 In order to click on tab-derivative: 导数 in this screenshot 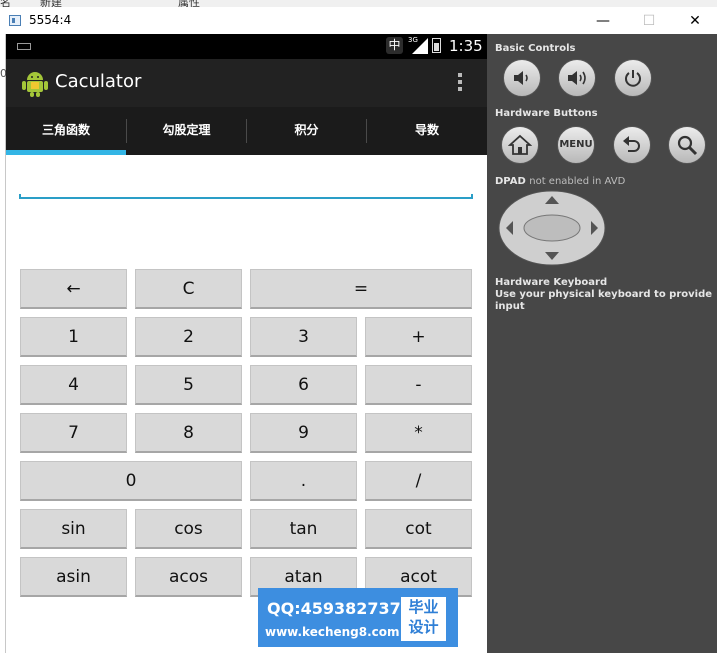, I will do `click(427, 131)`.